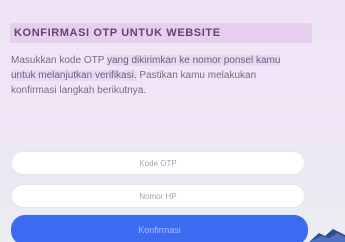 This screenshot has width=345, height=242. What do you see at coordinates (159, 228) in the screenshot?
I see `confirm-button: Konfirmasi` at bounding box center [159, 228].